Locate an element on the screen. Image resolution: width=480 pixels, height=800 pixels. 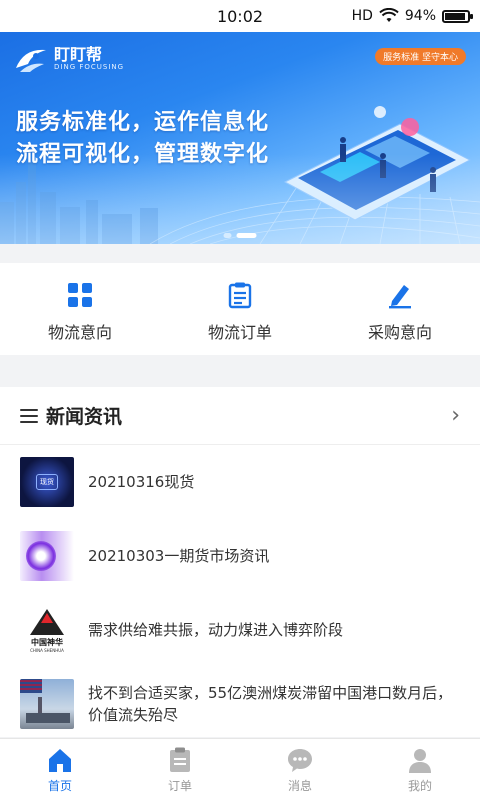
news-thumbnail: 现货 is located at coordinates (47, 482).